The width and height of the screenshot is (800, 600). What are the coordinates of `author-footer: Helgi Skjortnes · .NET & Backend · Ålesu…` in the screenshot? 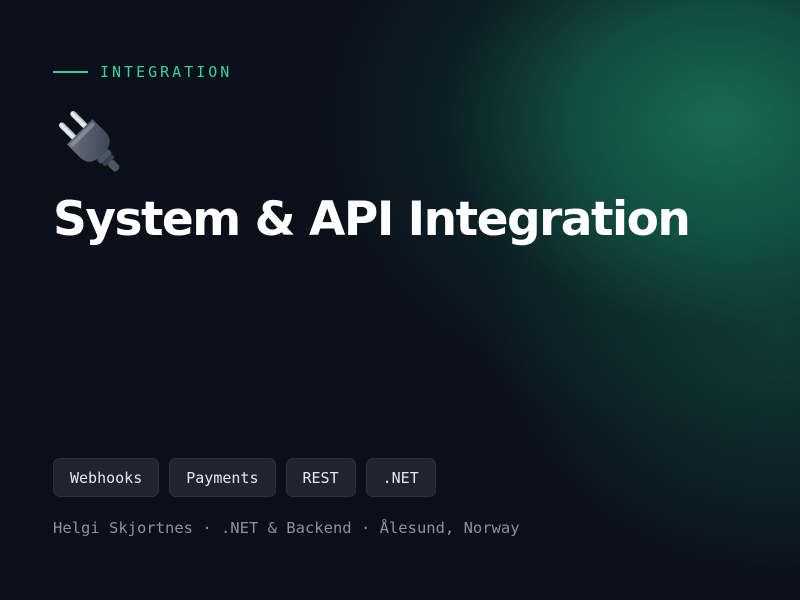 It's located at (286, 528).